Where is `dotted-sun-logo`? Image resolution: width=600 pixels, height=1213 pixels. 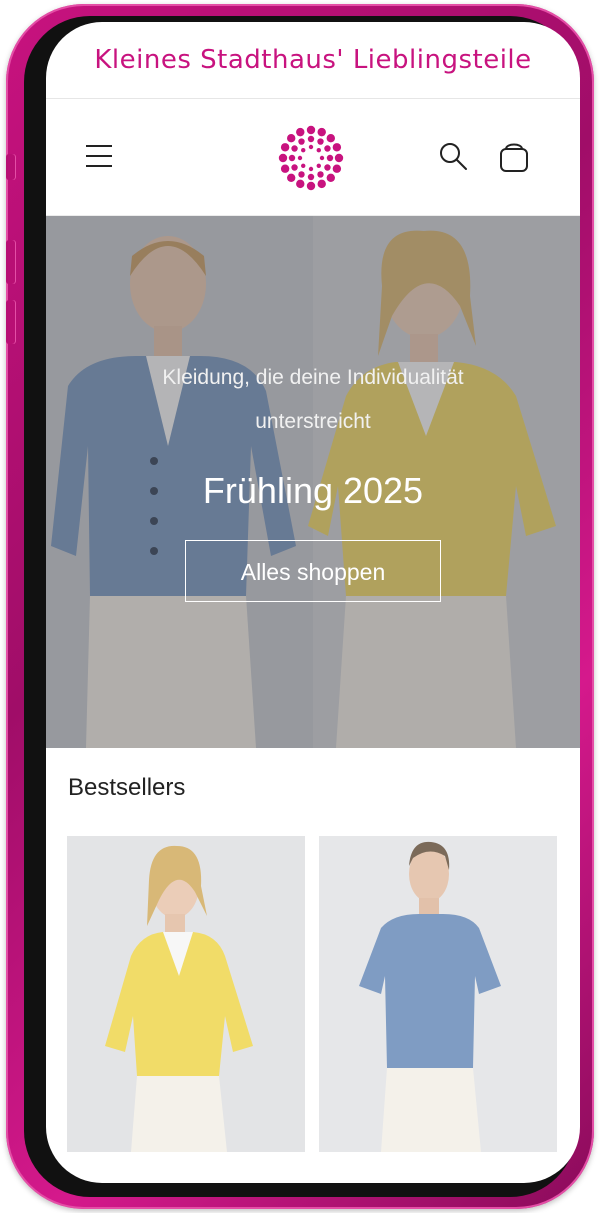
dotted-sun-logo is located at coordinates (311, 158).